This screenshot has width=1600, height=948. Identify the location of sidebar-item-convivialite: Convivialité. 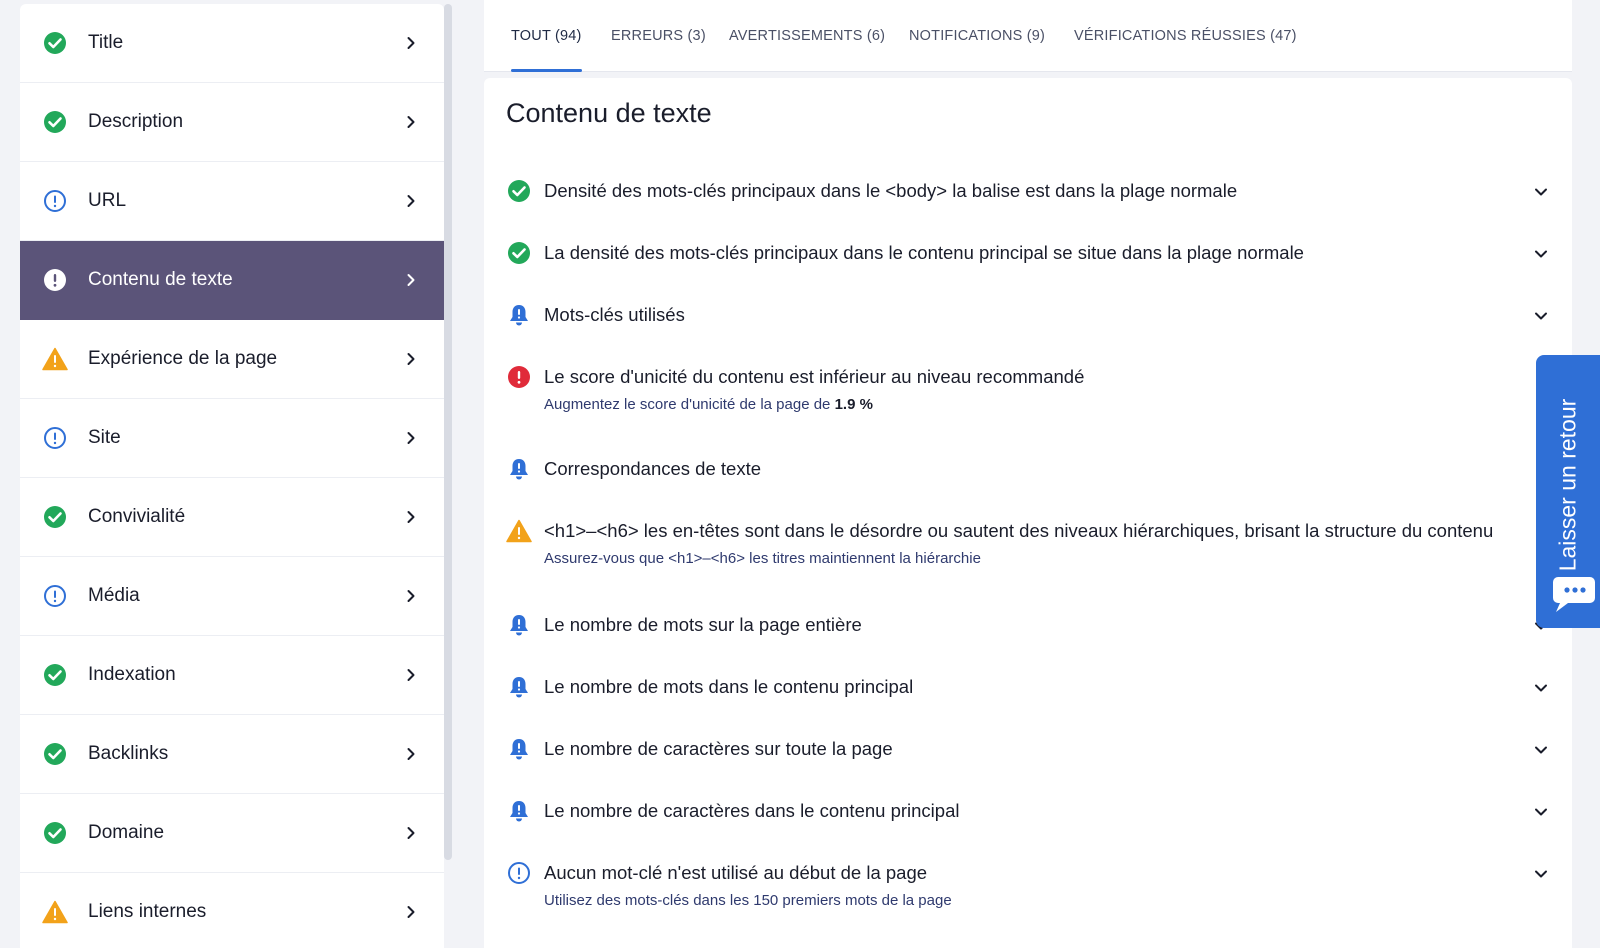
(232, 517).